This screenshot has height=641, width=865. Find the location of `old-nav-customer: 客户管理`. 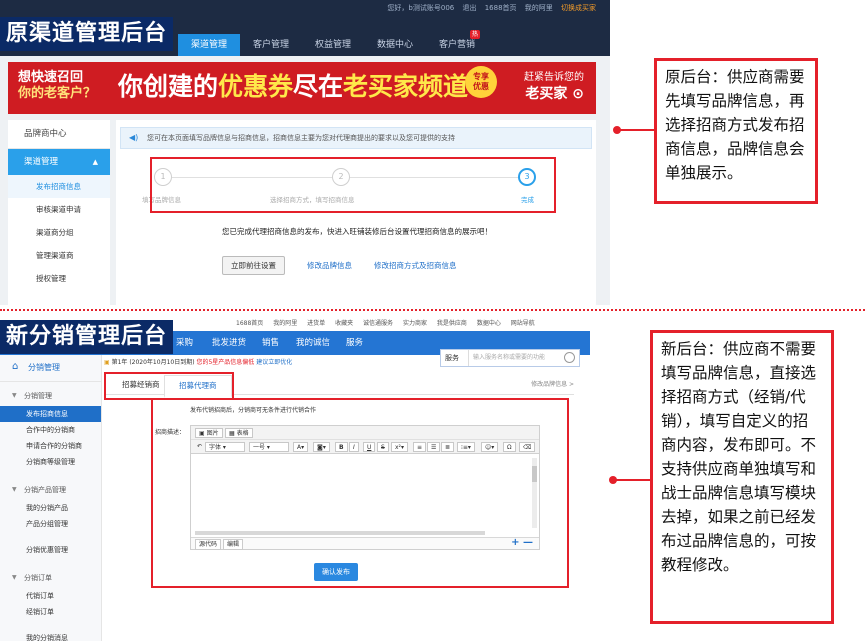

old-nav-customer: 客户管理 is located at coordinates (271, 45).